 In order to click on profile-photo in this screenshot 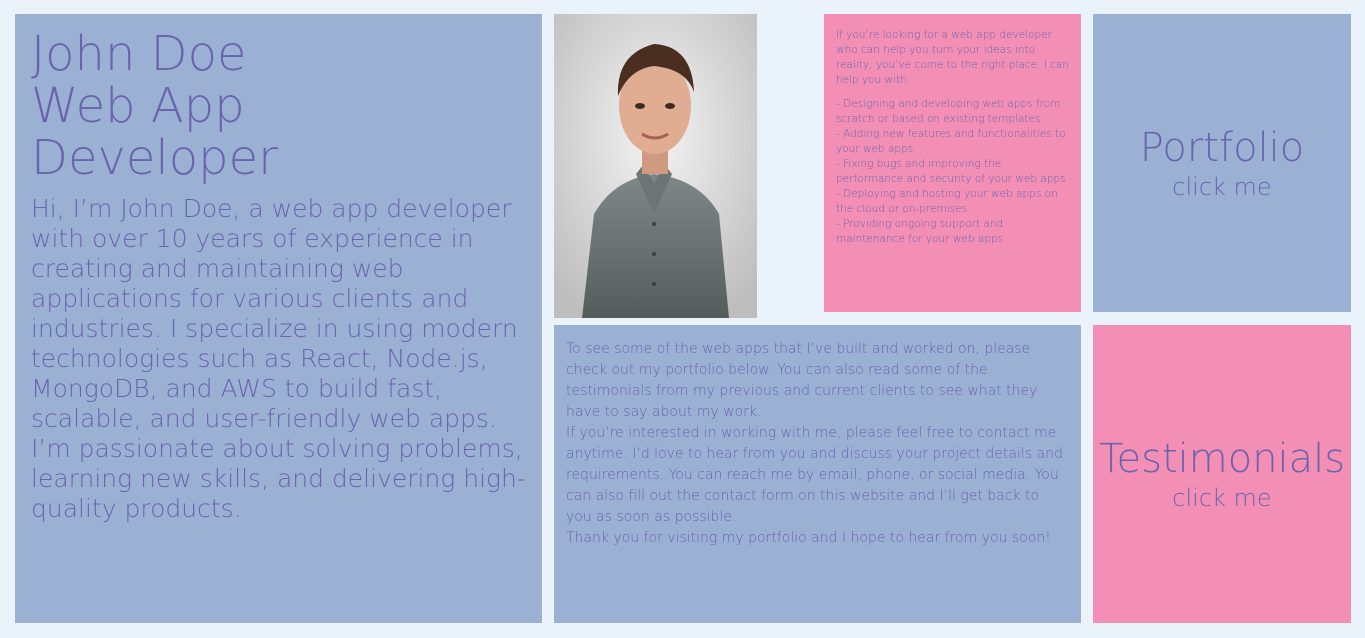, I will do `click(655, 166)`.